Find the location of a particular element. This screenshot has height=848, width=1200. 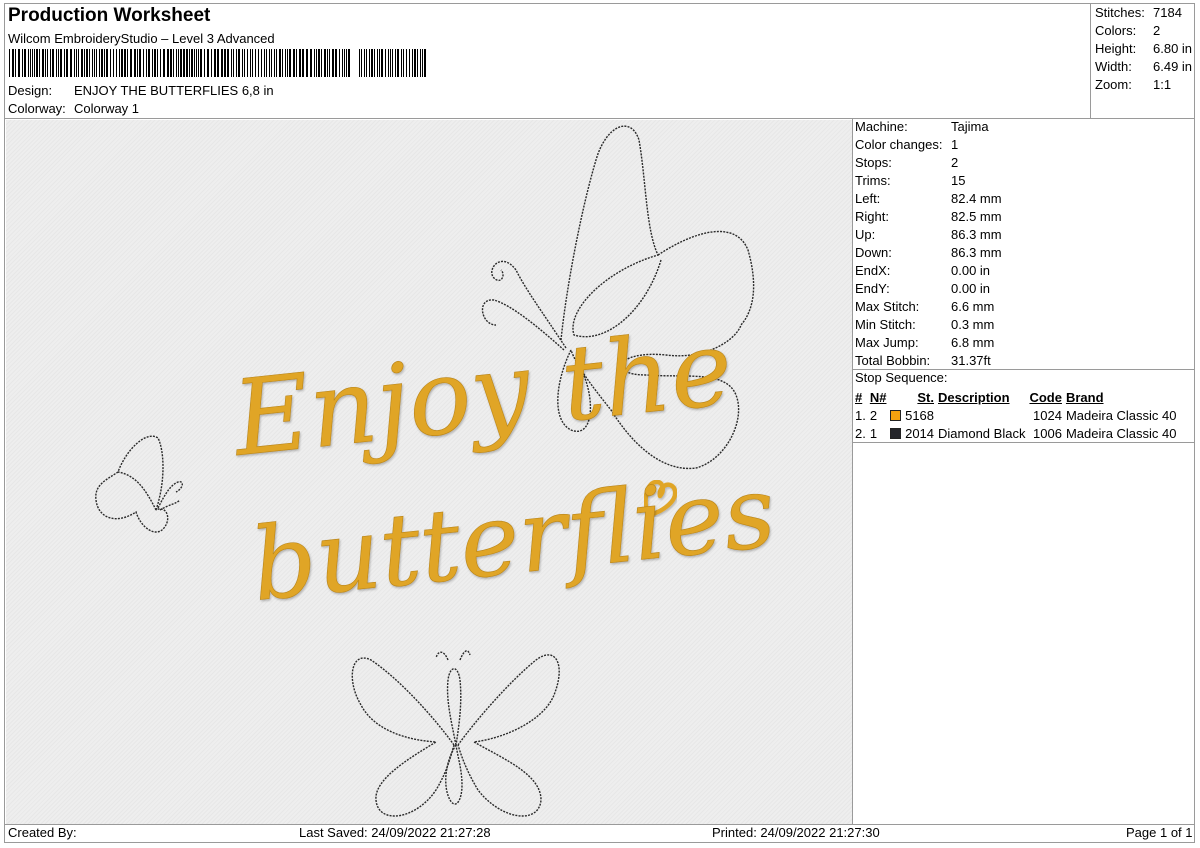

page-title: Production Worksheet is located at coordinates (109, 15).